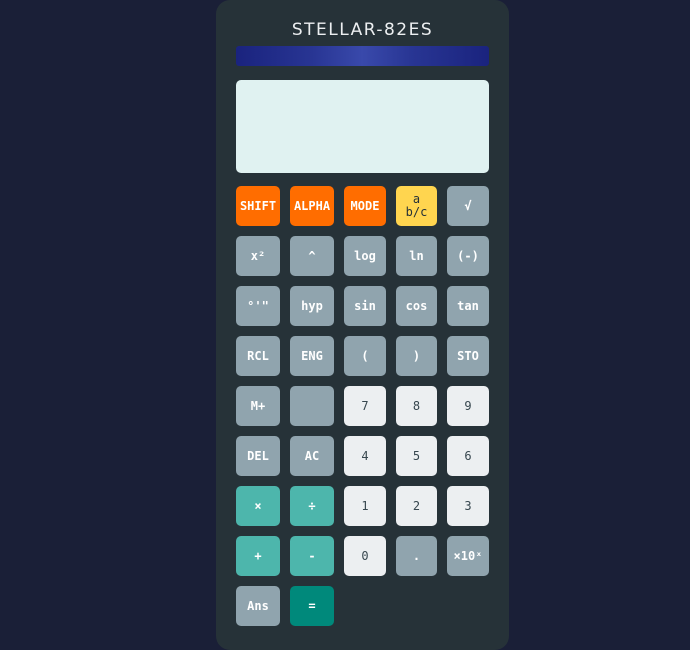 The height and width of the screenshot is (650, 690). Describe the element at coordinates (258, 306) in the screenshot. I see `degree-key: °'"` at that location.